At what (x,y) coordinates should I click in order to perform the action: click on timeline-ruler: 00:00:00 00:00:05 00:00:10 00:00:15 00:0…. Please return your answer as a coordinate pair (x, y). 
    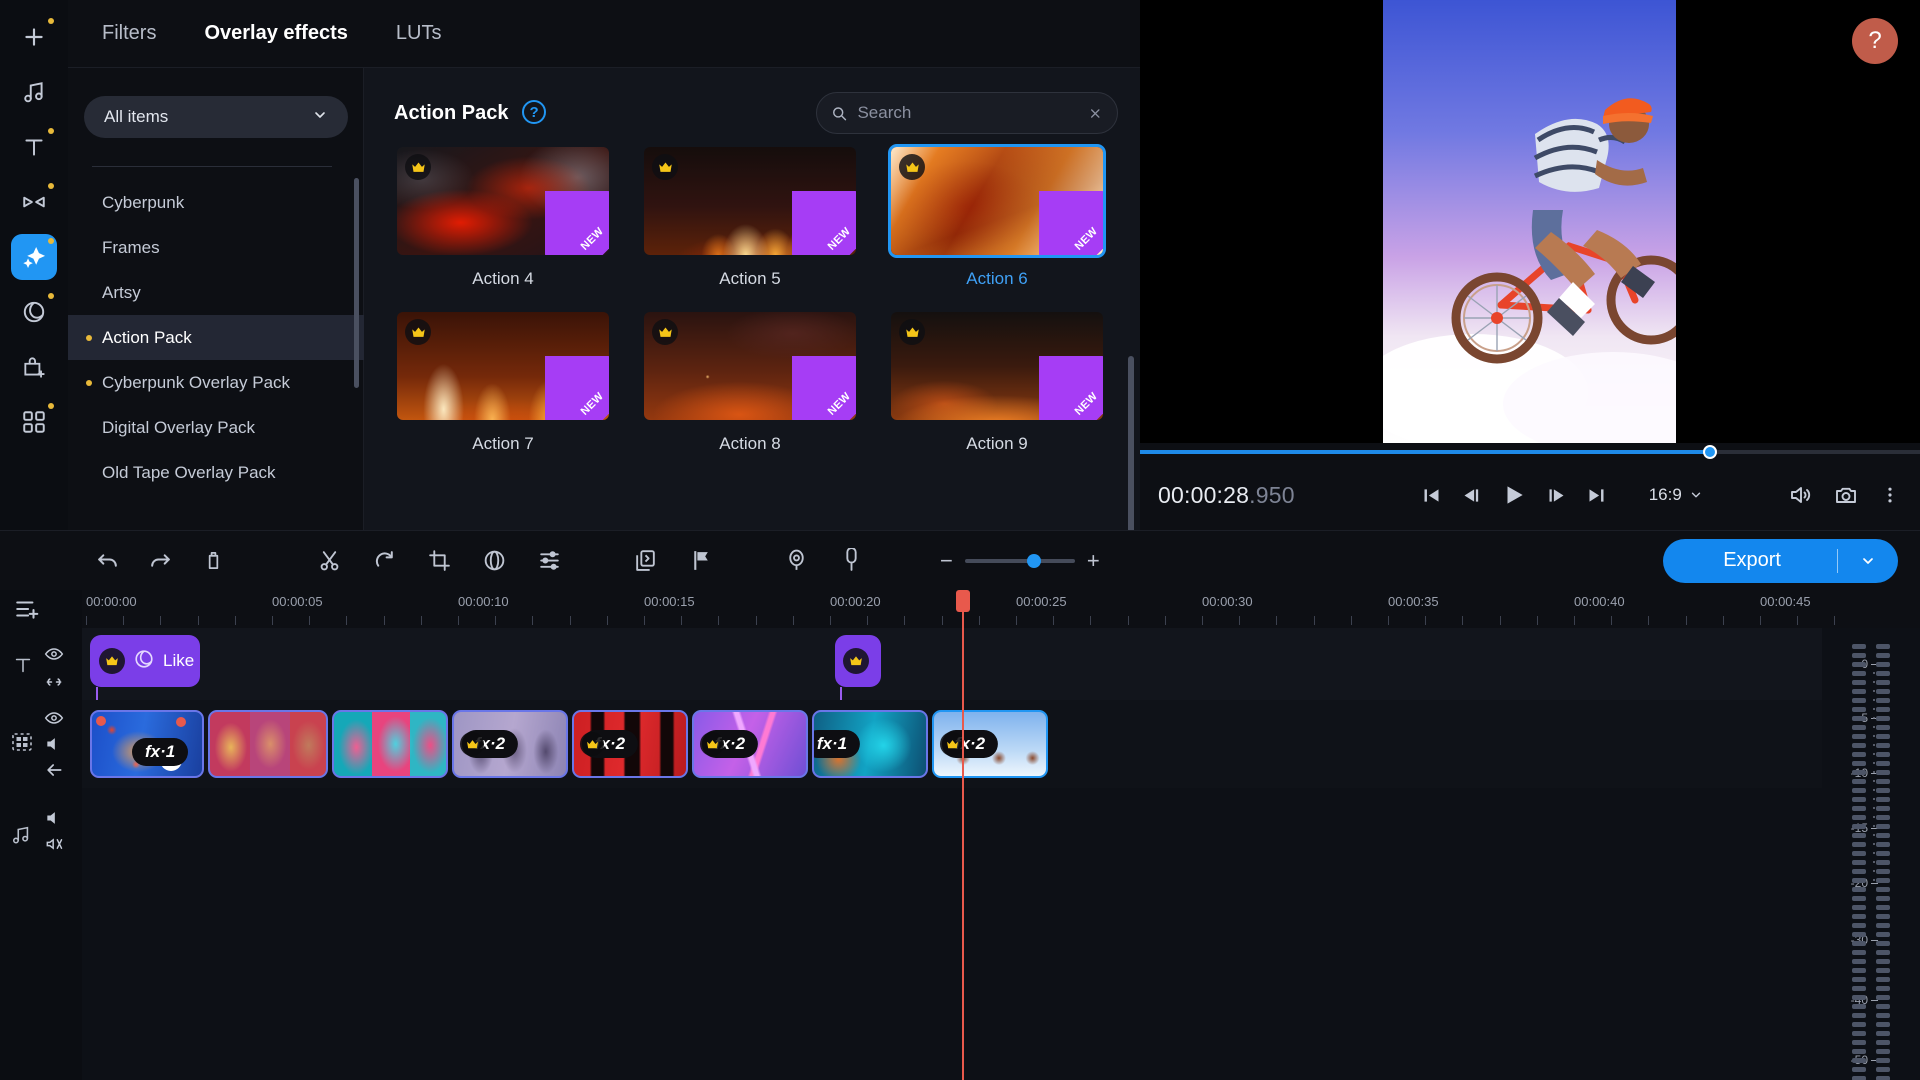
    Looking at the image, I should click on (959, 609).